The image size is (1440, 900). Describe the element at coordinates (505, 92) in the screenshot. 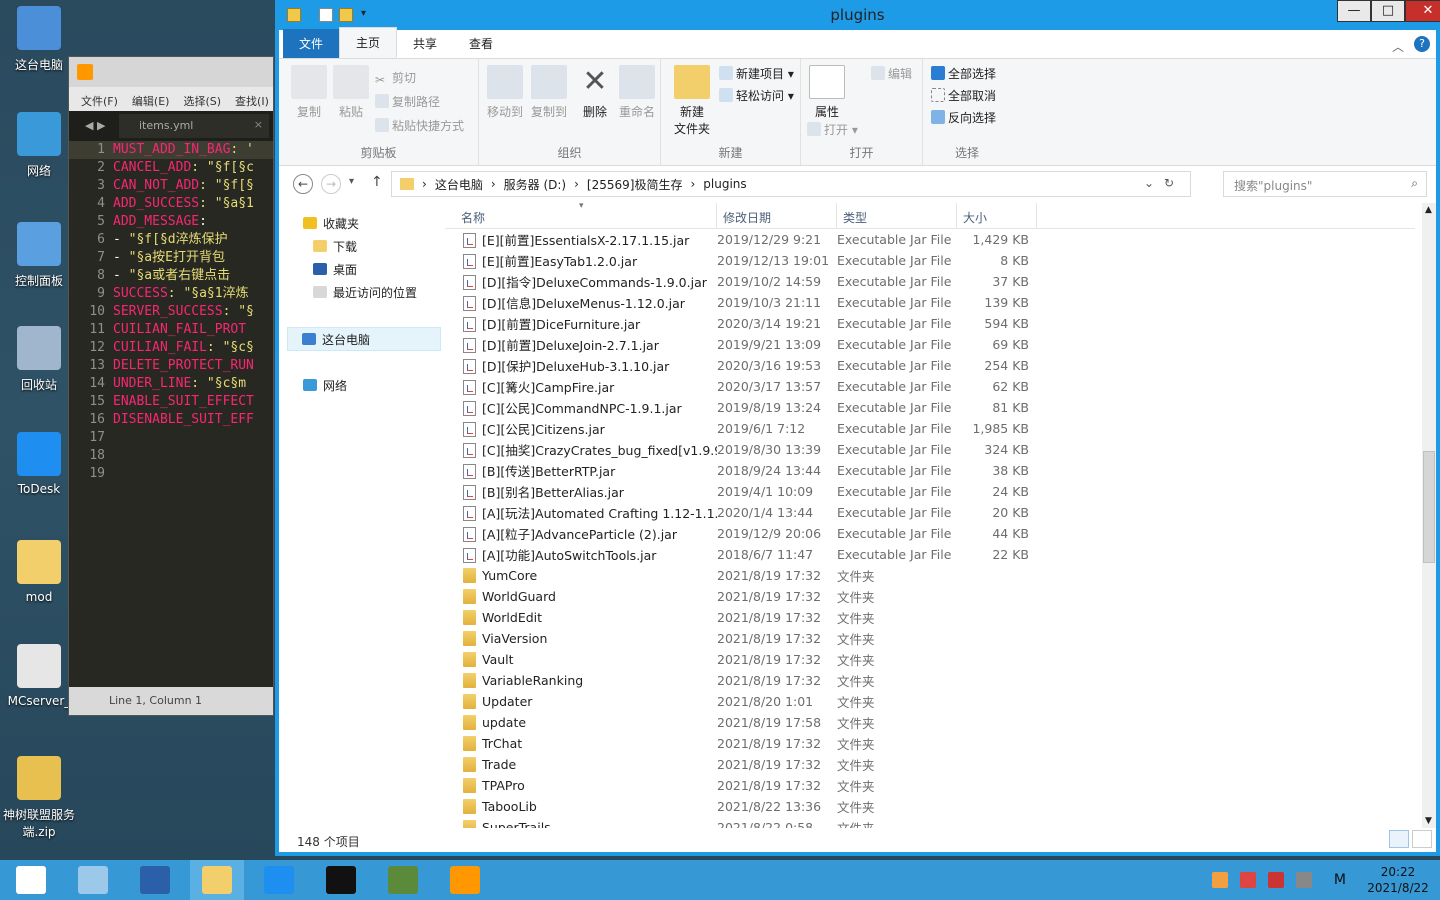

I see `move-to-button: 移动到` at that location.